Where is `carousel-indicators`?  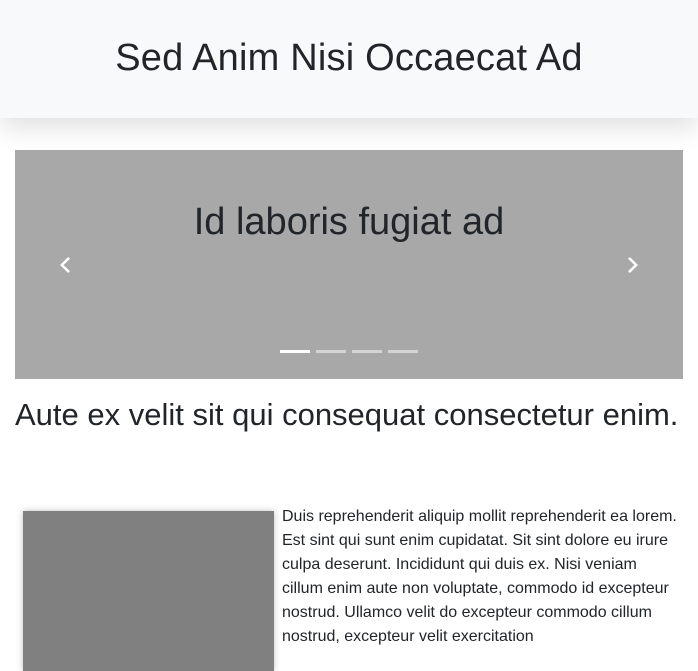
carousel-indicators is located at coordinates (349, 351).